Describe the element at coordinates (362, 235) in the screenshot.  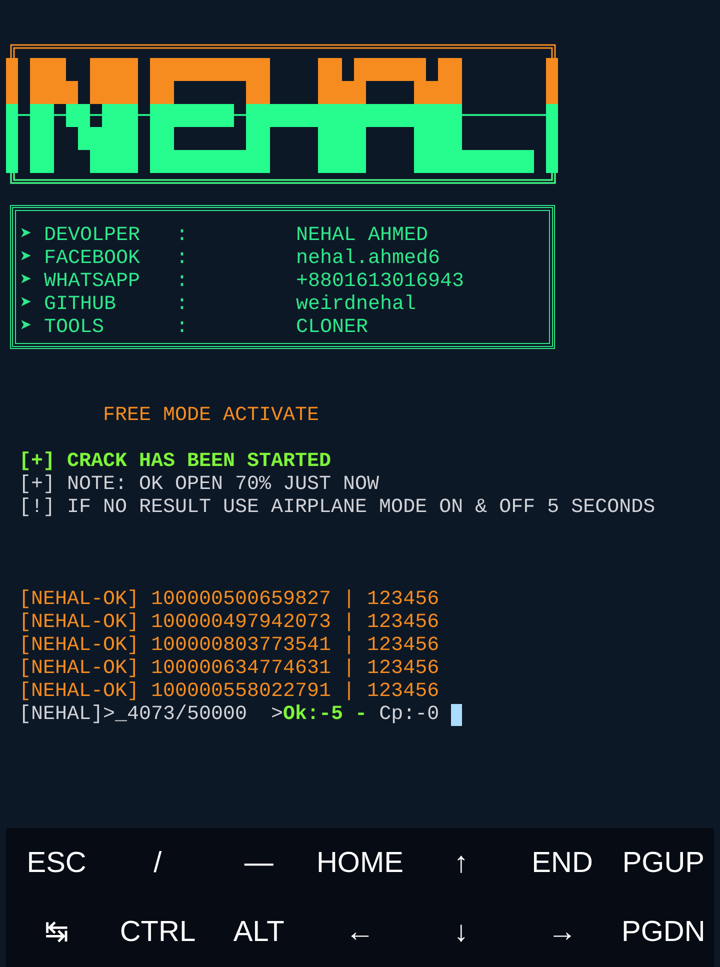
I see `info-value: NEHAL AHMED` at that location.